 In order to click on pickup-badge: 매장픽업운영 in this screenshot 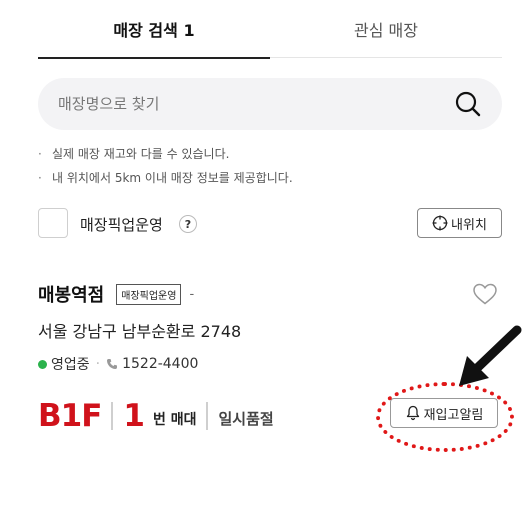, I will do `click(149, 294)`.